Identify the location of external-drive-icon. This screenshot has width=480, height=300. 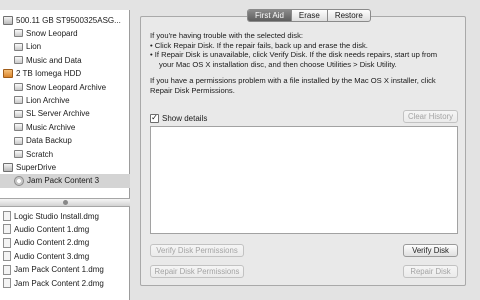
(8, 74).